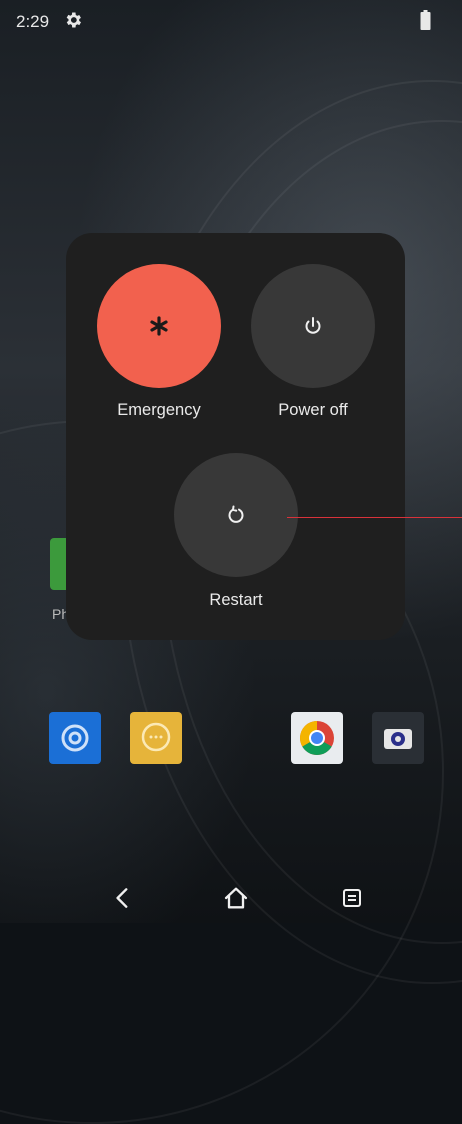  I want to click on gear-icon, so click(73, 20).